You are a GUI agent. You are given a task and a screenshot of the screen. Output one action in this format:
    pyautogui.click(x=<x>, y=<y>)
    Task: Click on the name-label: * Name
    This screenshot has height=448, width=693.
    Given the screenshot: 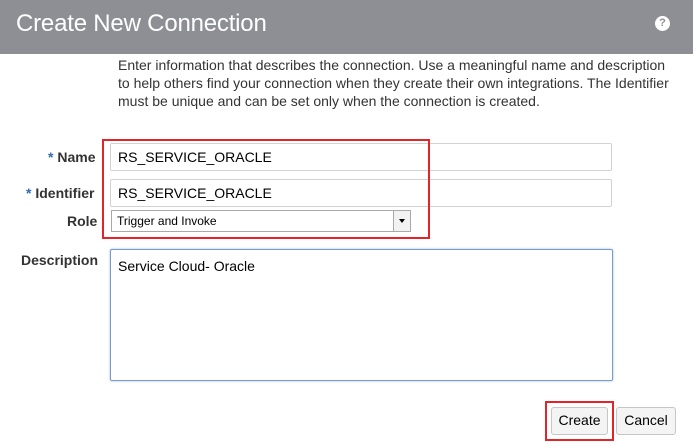 What is the action you would take?
    pyautogui.click(x=71, y=157)
    